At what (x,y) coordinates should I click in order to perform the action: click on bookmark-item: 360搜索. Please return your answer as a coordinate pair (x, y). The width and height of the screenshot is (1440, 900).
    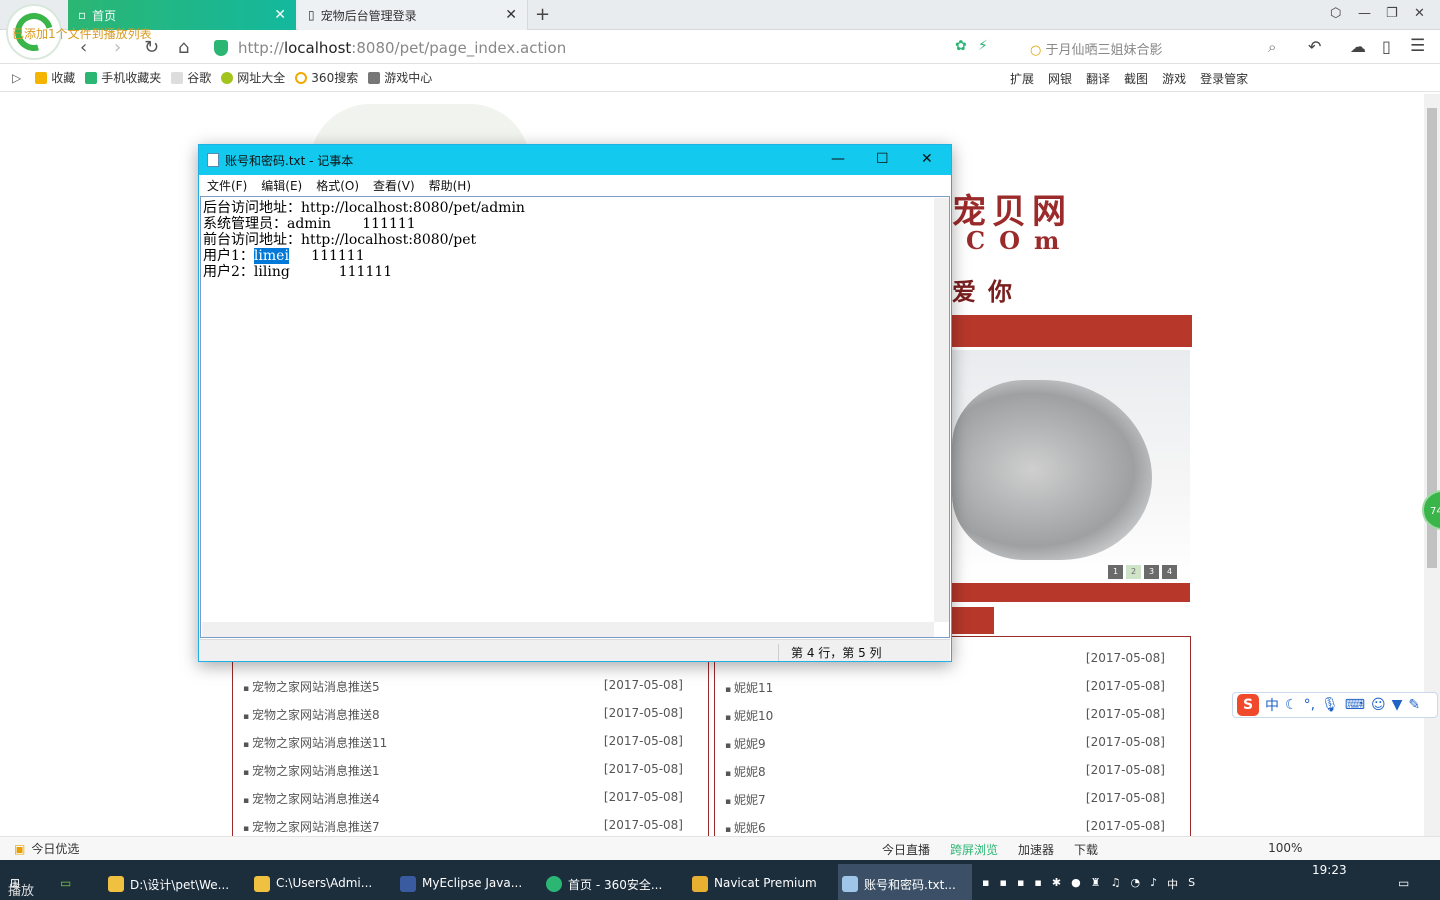
    Looking at the image, I should click on (326, 77).